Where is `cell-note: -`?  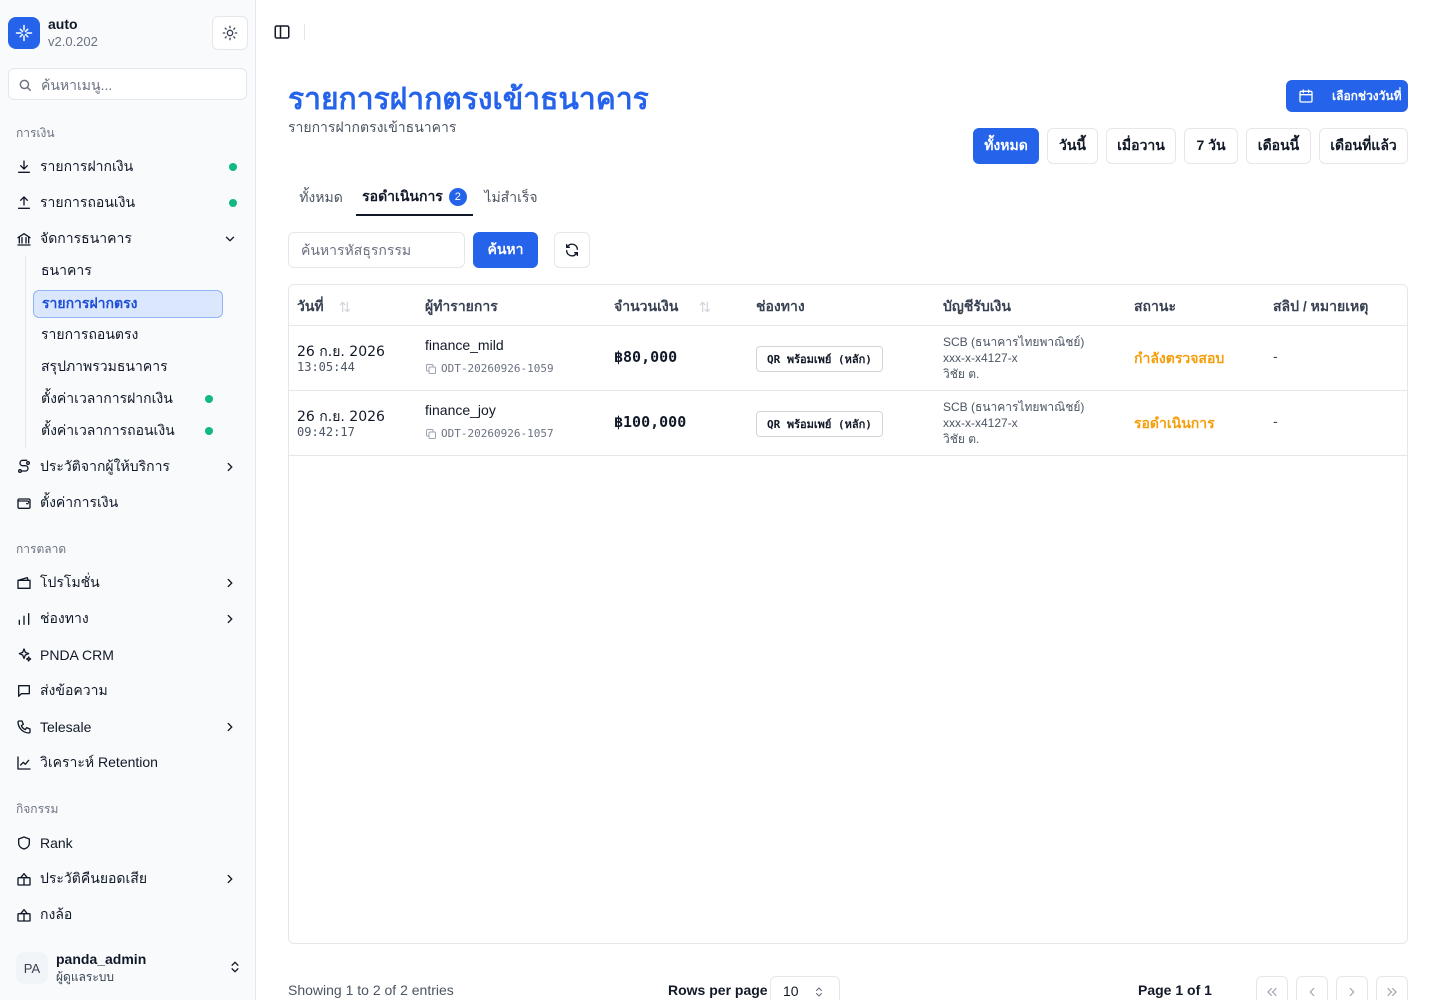
cell-note: - is located at coordinates (1275, 356).